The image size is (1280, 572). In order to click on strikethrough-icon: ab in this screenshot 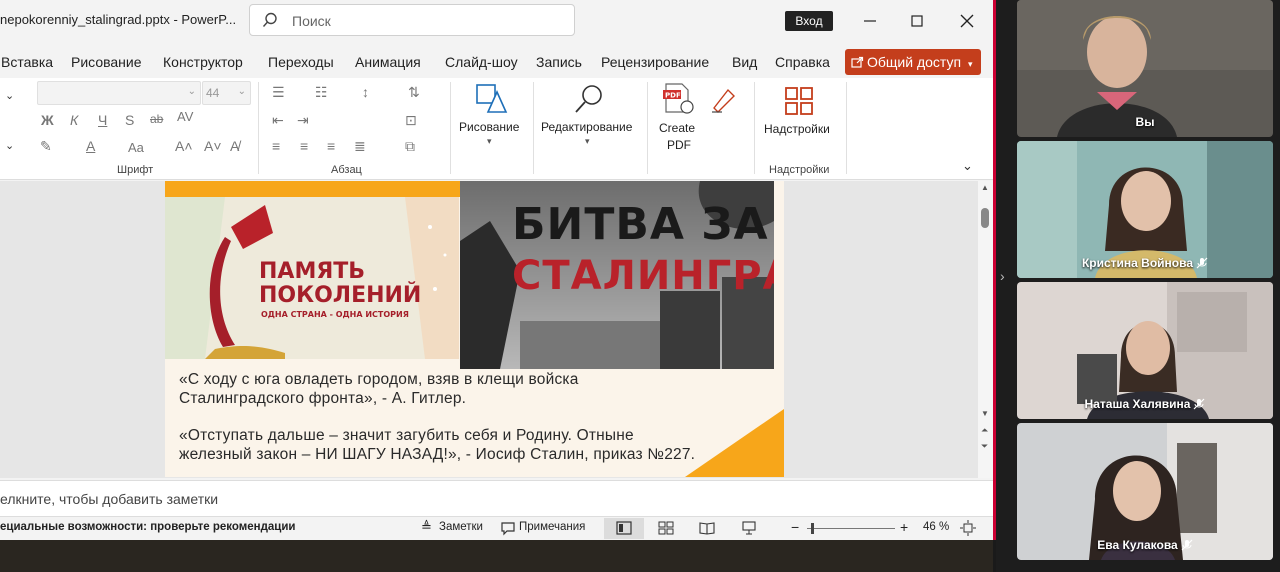, I will do `click(156, 119)`.